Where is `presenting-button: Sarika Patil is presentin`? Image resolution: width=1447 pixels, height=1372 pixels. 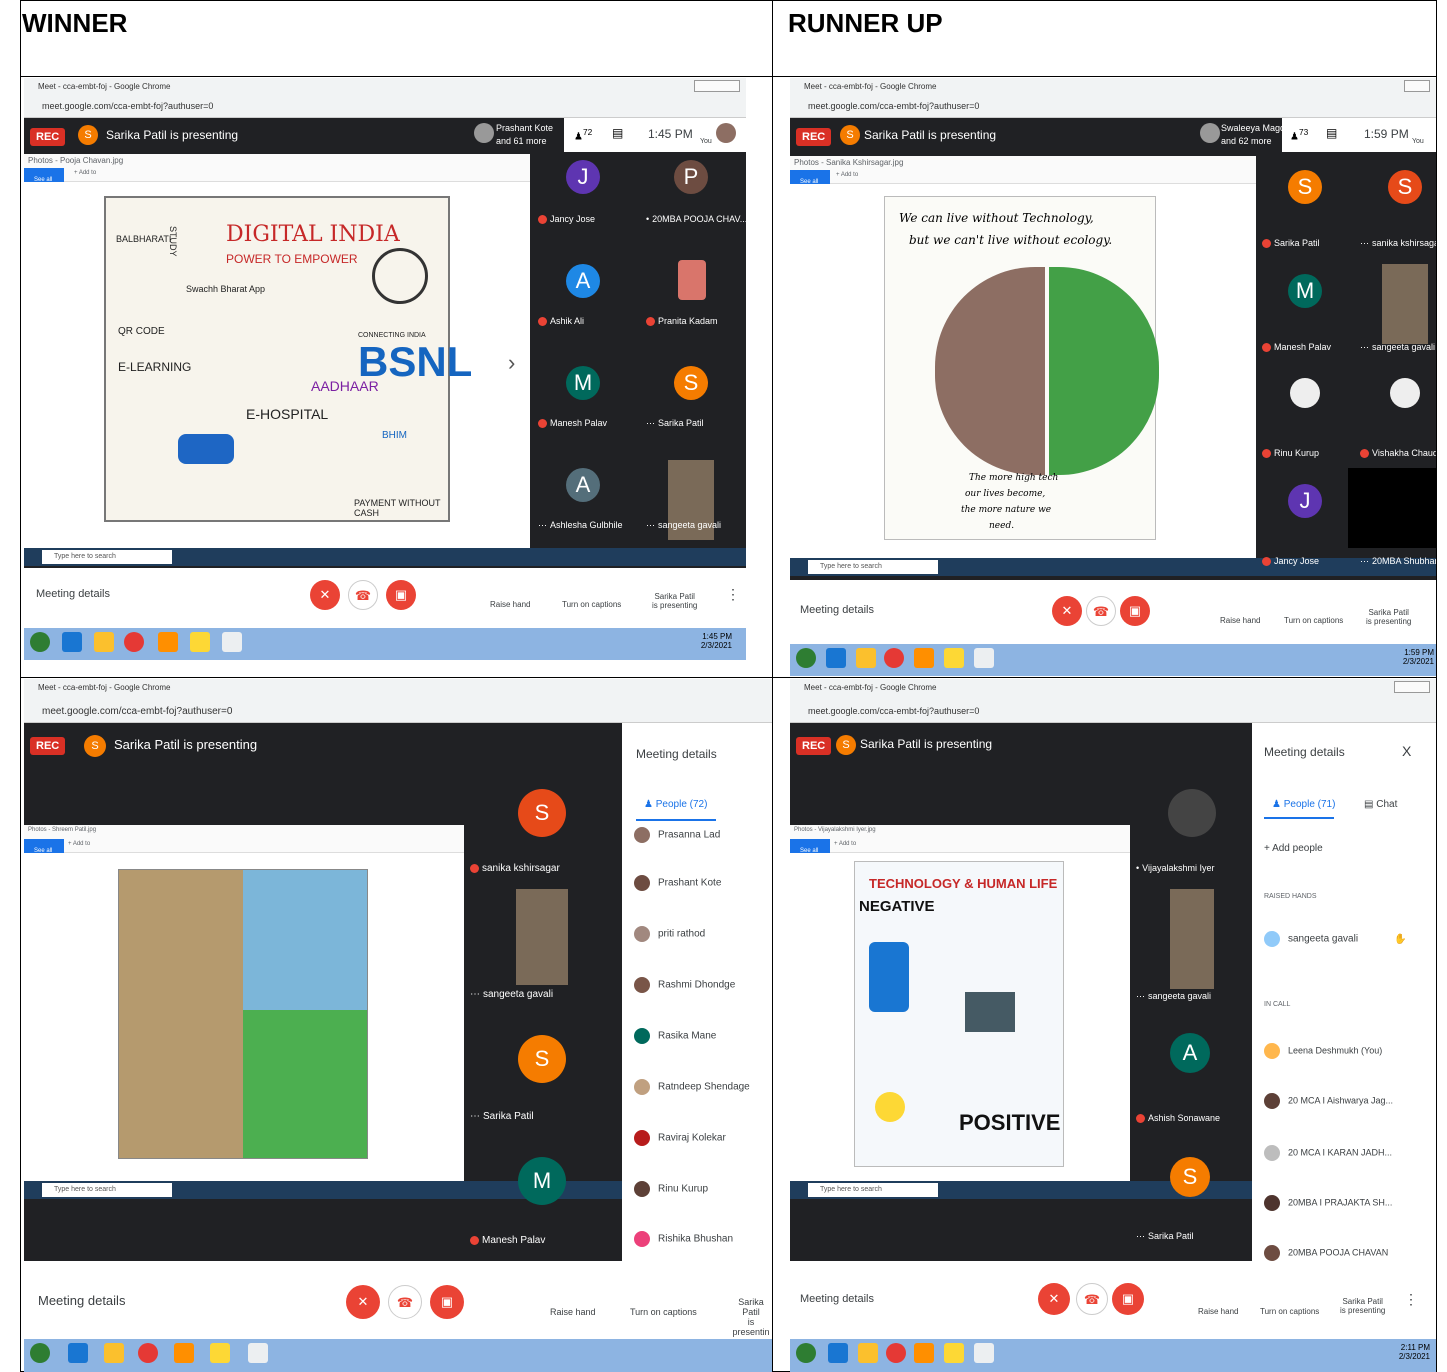 presenting-button: Sarika Patil is presentin is located at coordinates (751, 1317).